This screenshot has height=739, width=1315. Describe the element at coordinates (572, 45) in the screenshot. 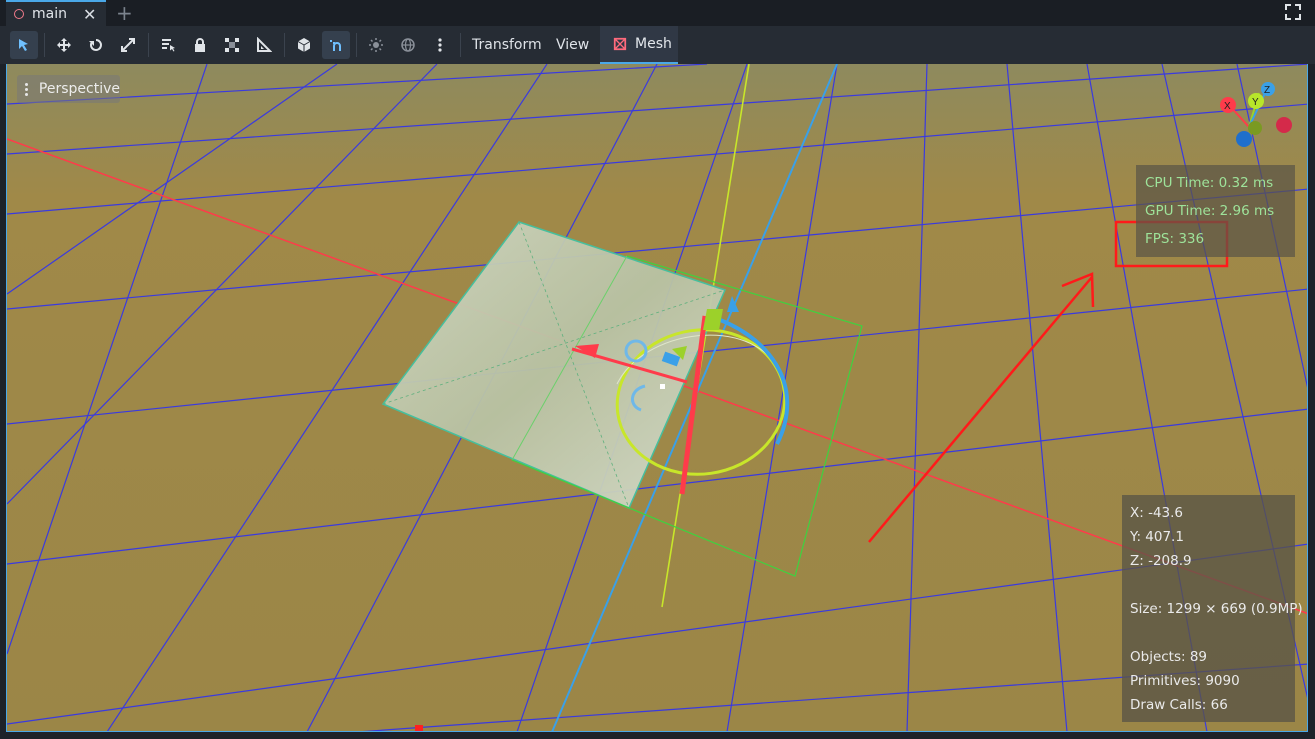

I see `view-menu: View` at that location.